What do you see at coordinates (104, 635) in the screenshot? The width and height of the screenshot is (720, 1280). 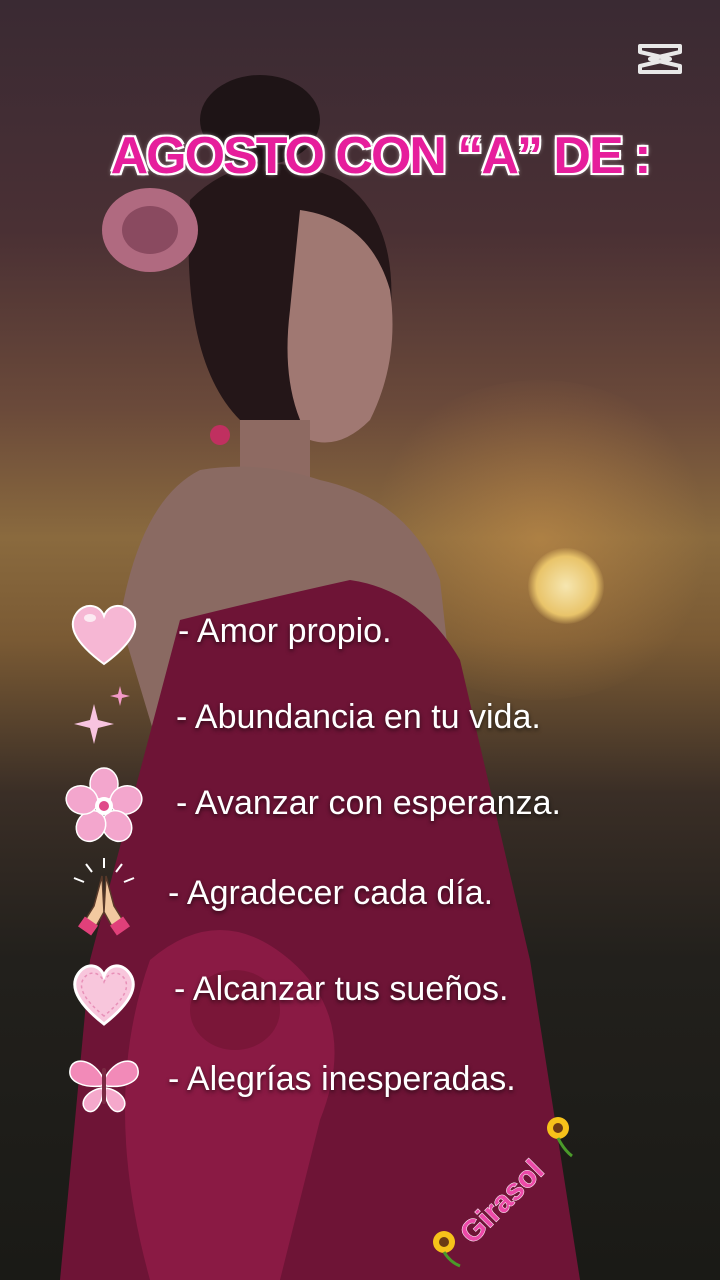 I see `pink-heart-icon` at bounding box center [104, 635].